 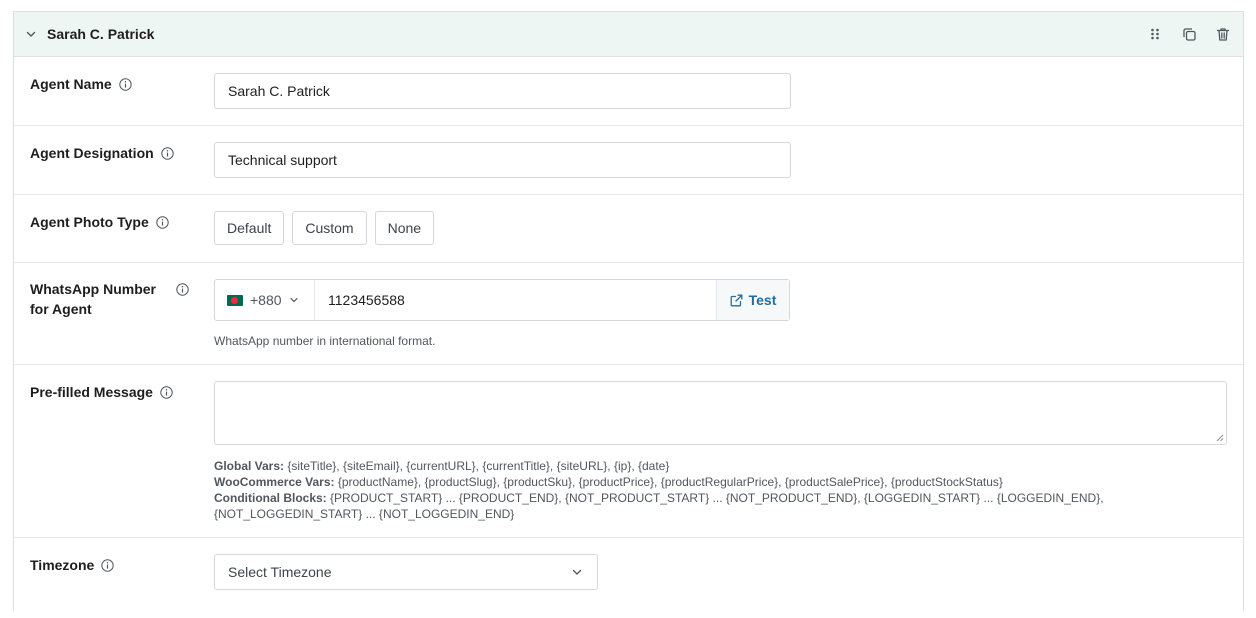 I want to click on resize-handle-icon, so click(x=1220, y=438).